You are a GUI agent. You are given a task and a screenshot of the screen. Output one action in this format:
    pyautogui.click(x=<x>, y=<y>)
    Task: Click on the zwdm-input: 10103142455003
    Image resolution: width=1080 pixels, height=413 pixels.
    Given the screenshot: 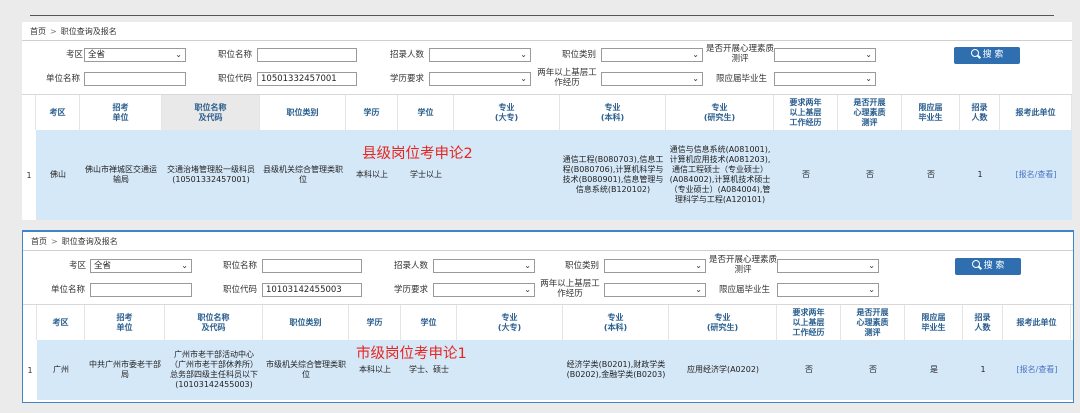 What is the action you would take?
    pyautogui.click(x=312, y=290)
    